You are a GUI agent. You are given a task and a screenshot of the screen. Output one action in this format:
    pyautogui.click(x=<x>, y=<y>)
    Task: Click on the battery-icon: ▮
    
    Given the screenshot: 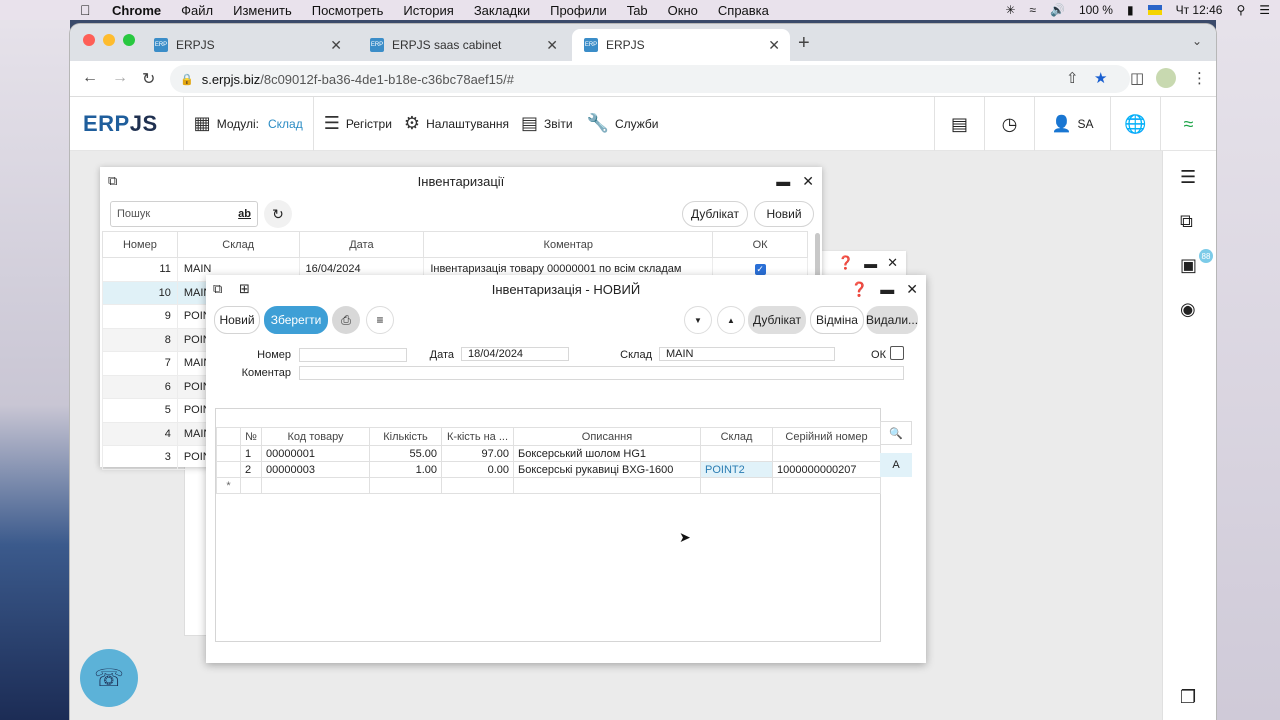 What is the action you would take?
    pyautogui.click(x=1130, y=10)
    